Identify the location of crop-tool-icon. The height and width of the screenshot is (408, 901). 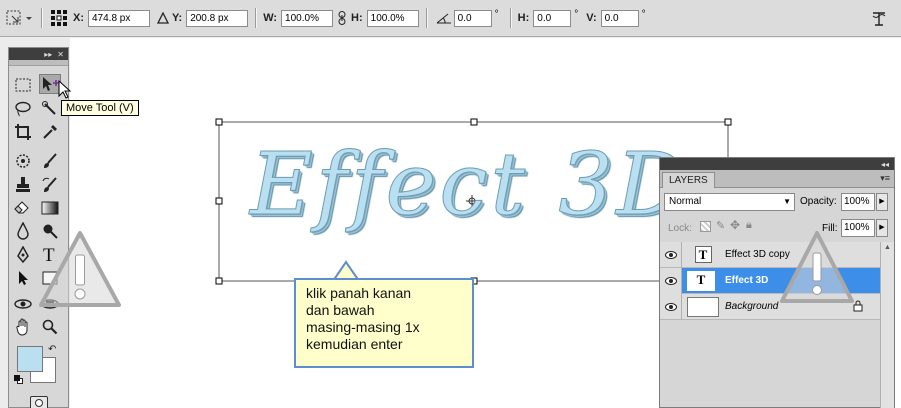
(23, 132).